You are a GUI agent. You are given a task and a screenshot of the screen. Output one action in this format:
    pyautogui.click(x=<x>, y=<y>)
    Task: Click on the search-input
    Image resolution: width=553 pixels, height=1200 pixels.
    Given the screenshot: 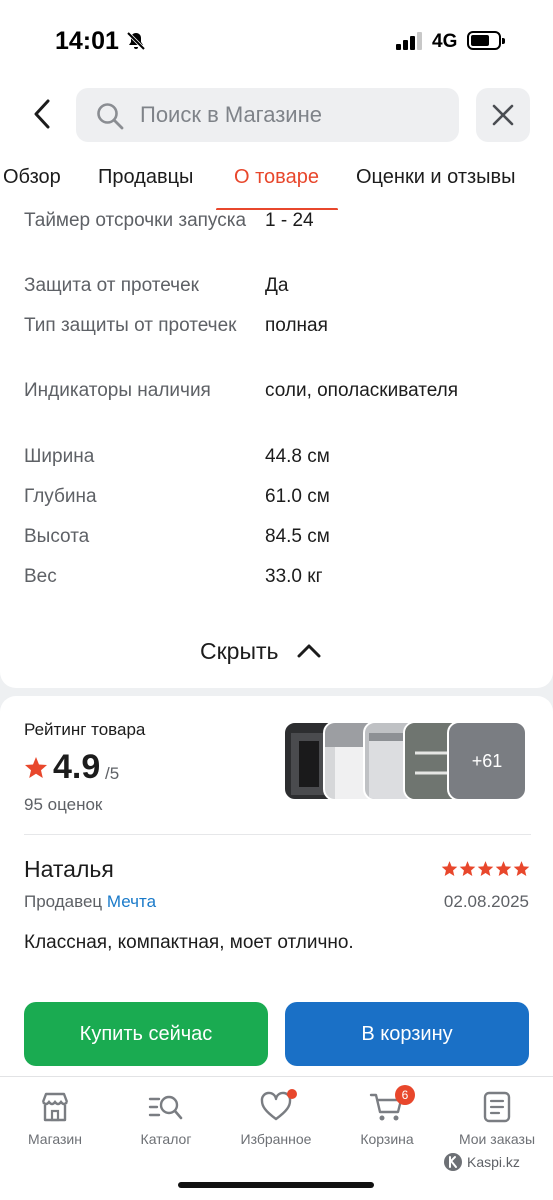 What is the action you would take?
    pyautogui.click(x=290, y=115)
    